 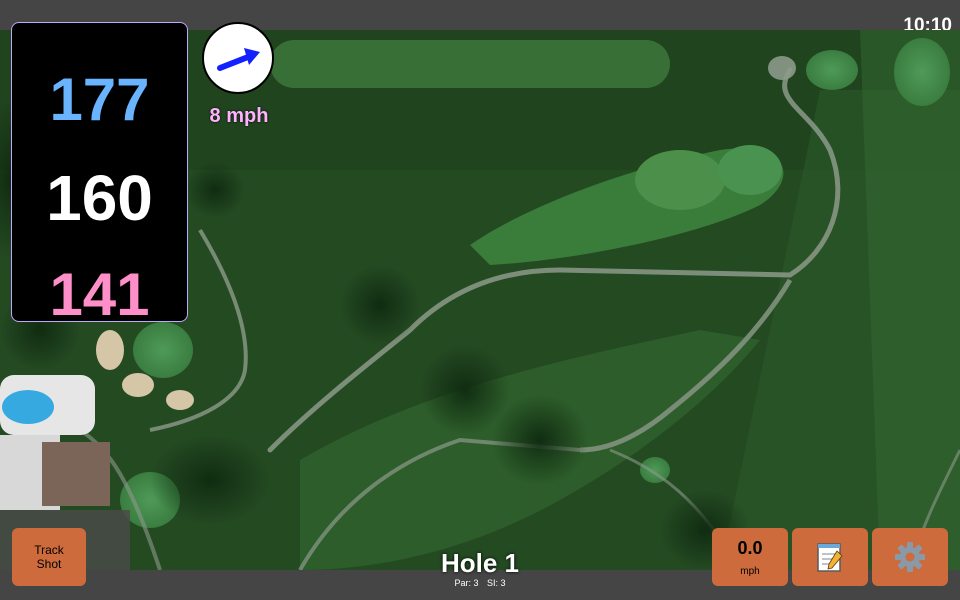 What do you see at coordinates (239, 116) in the screenshot?
I see `wind-speed: 8 mph` at bounding box center [239, 116].